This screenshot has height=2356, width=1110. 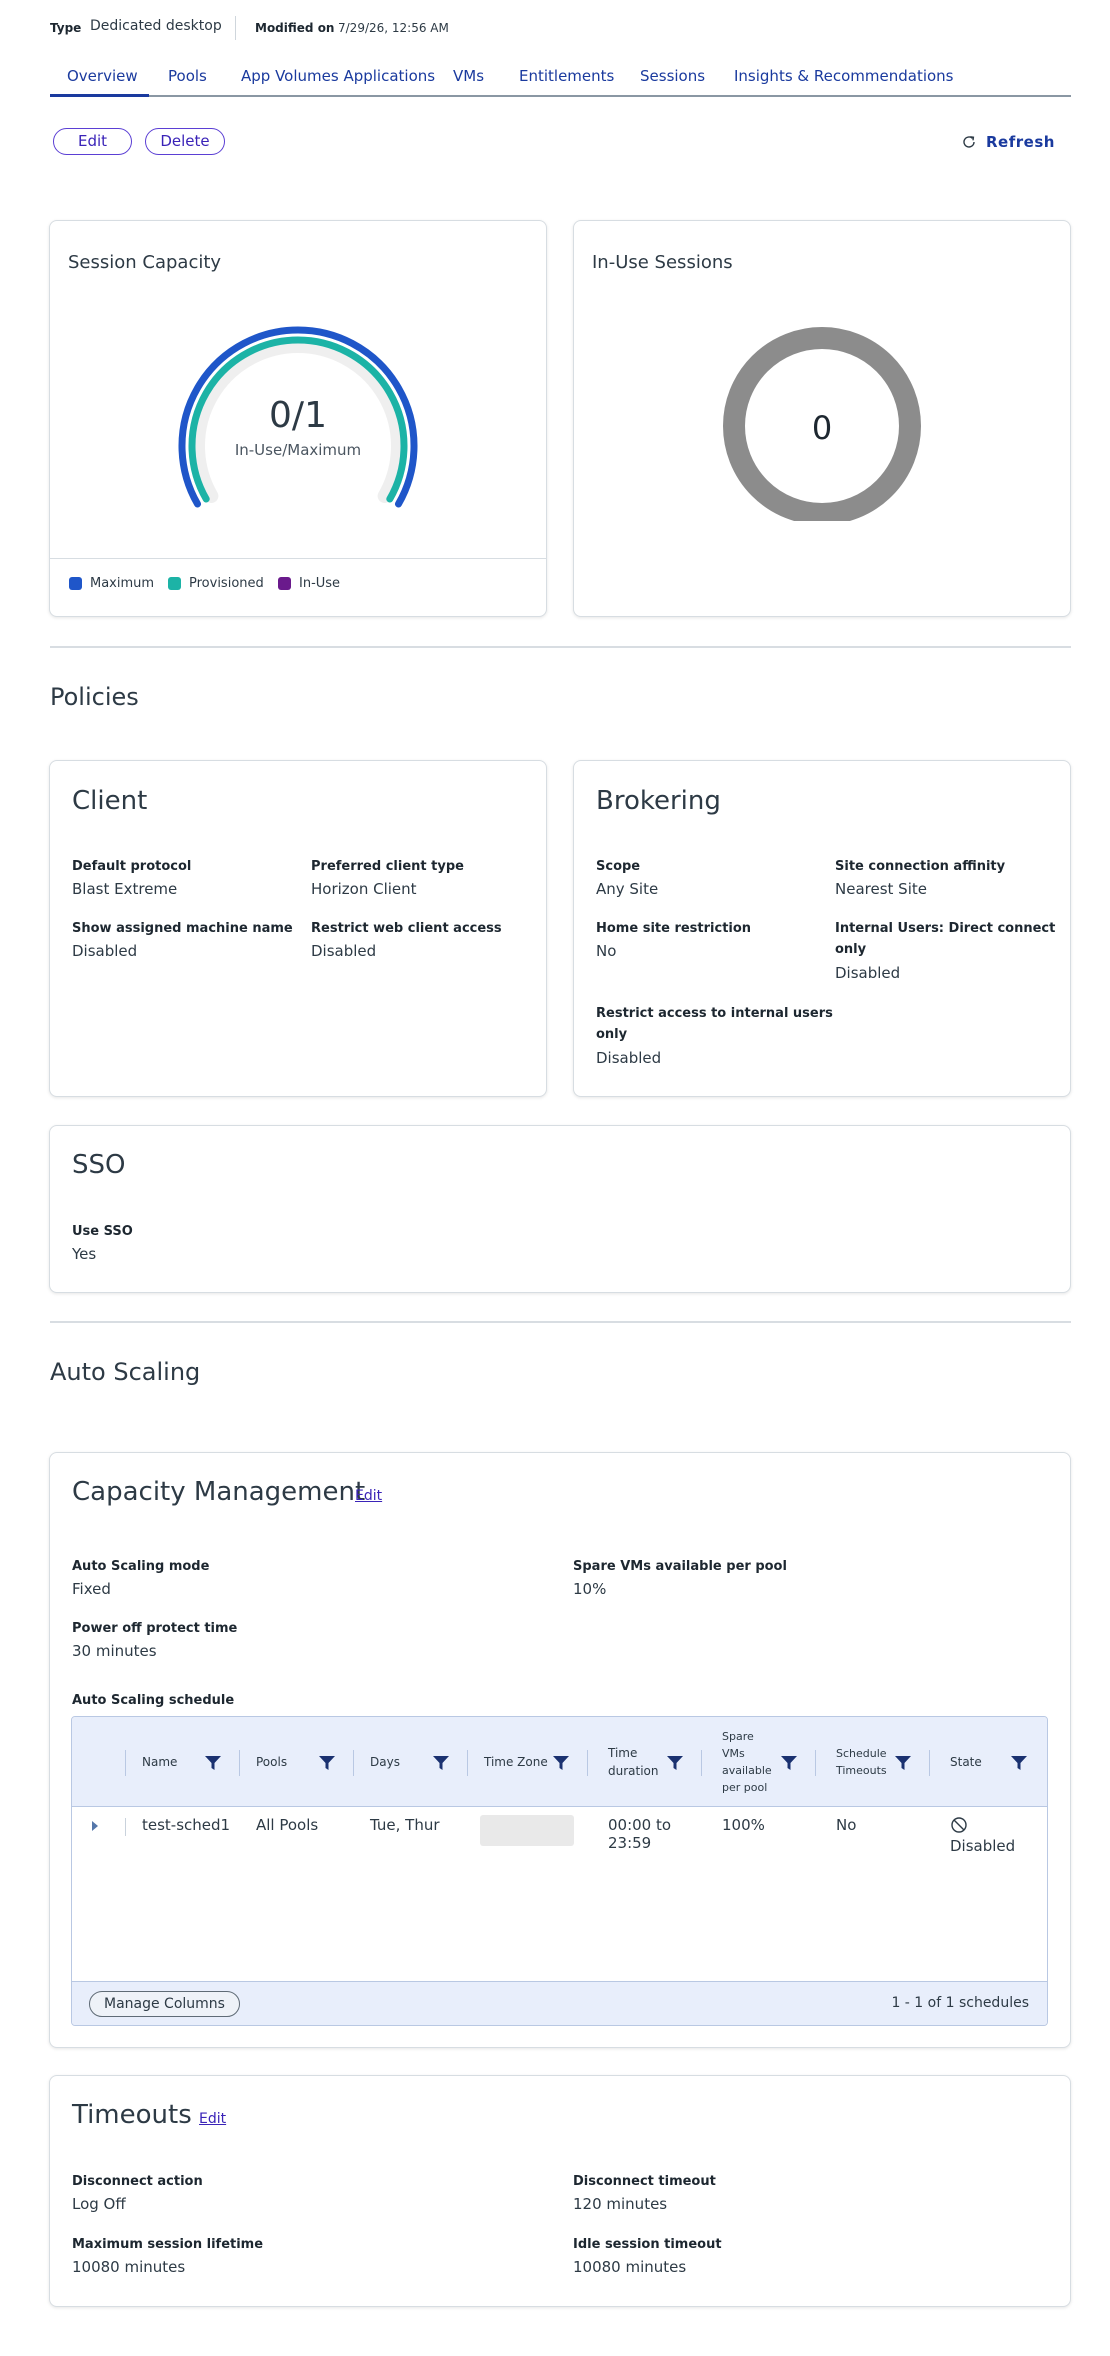 What do you see at coordinates (747, 1770) in the screenshot?
I see `header-spare-line3: available` at bounding box center [747, 1770].